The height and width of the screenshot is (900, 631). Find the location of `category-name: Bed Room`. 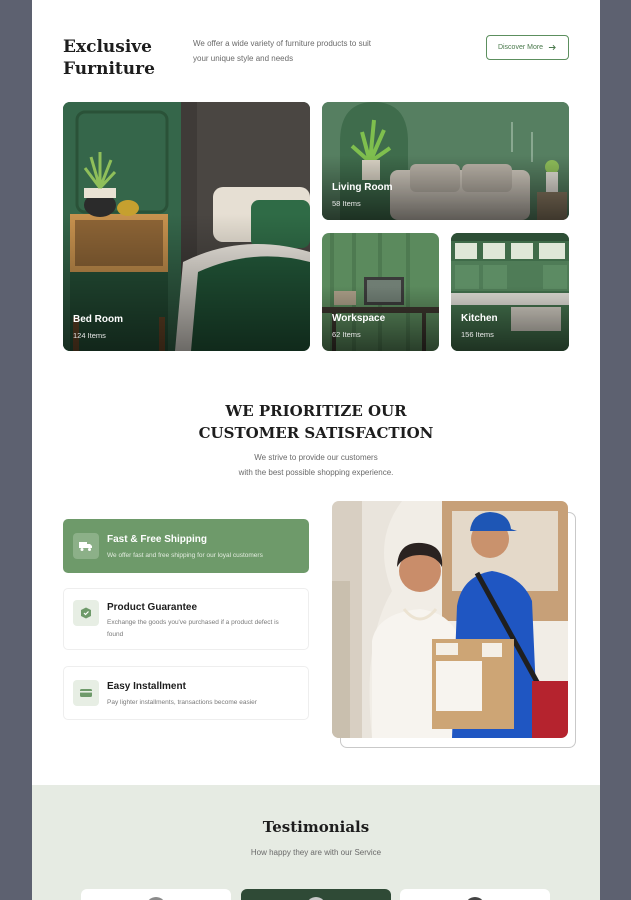

category-name: Bed Room is located at coordinates (98, 319).